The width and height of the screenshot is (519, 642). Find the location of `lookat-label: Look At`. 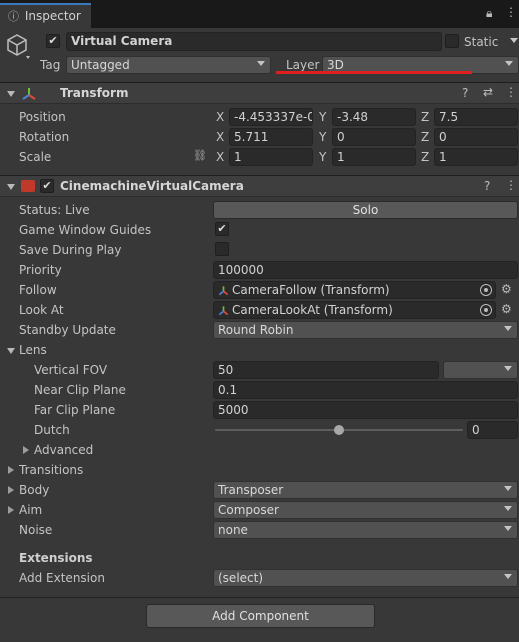

lookat-label: Look At is located at coordinates (41, 310).